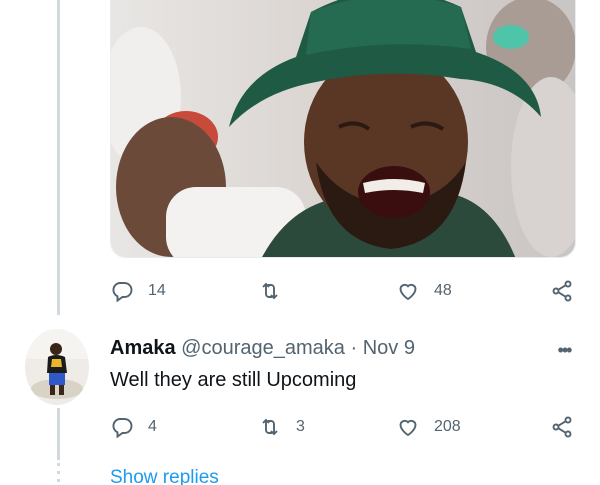 The height and width of the screenshot is (485, 600). What do you see at coordinates (389, 348) in the screenshot?
I see `tweet-date: Nov 9` at bounding box center [389, 348].